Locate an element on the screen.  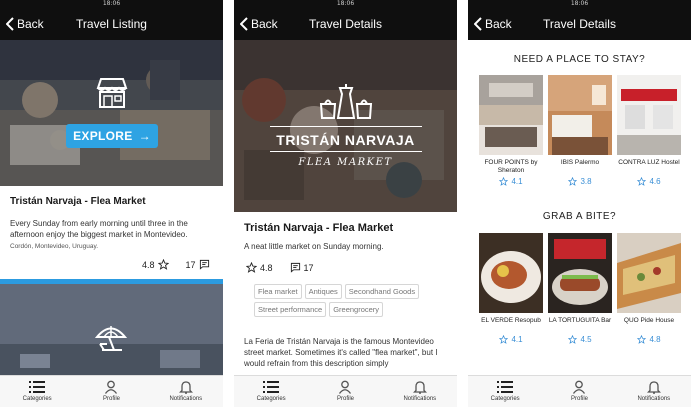
restaurant-card: QUO Pide House 4.8 is located at coordinates (649, 288).